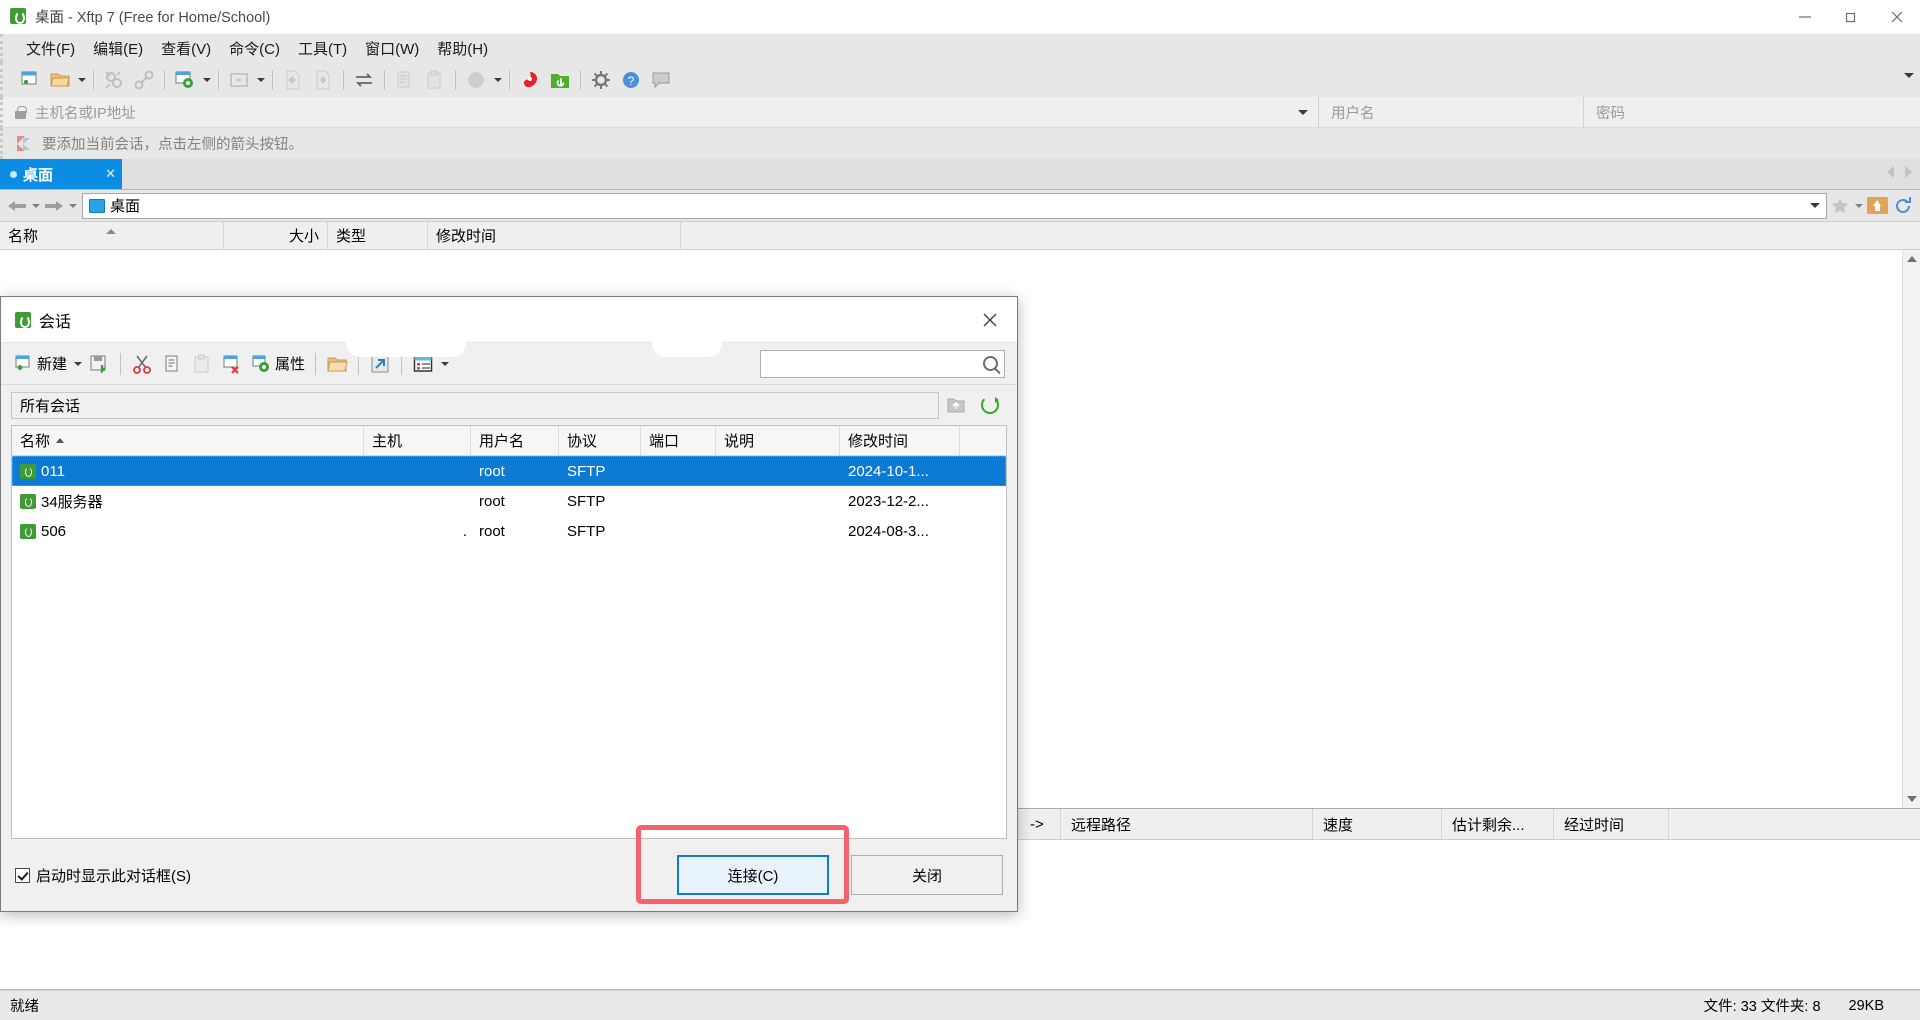 The width and height of the screenshot is (1920, 1020). Describe the element at coordinates (110, 174) in the screenshot. I see `tab-close-icon: ✕` at that location.